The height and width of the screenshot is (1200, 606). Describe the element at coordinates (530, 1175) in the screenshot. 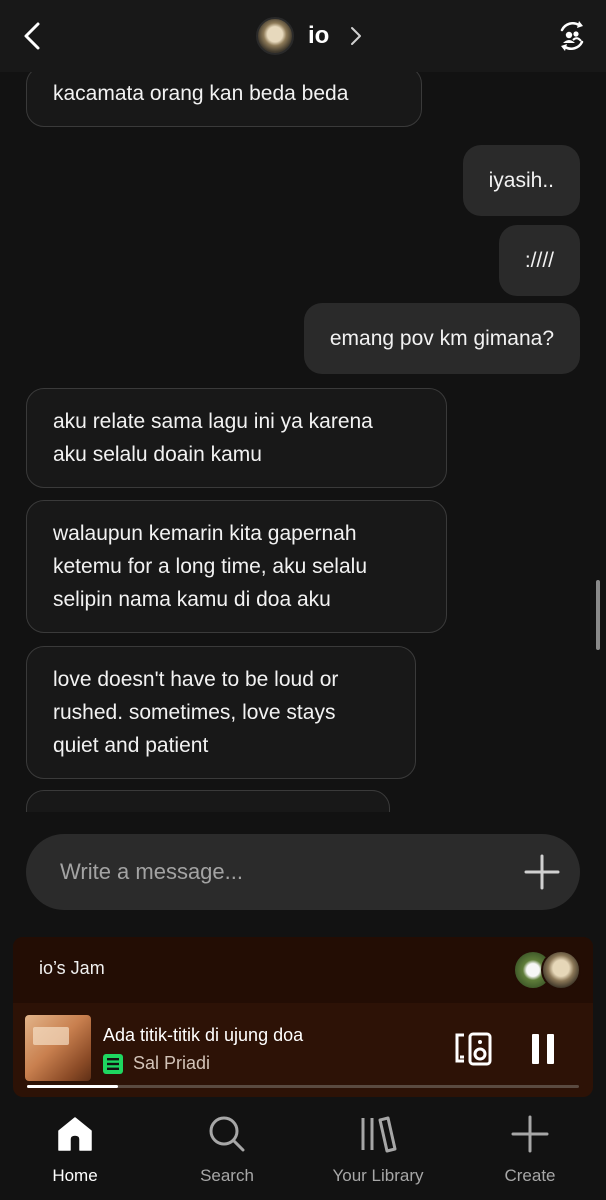

I see `nav-label: Create` at that location.